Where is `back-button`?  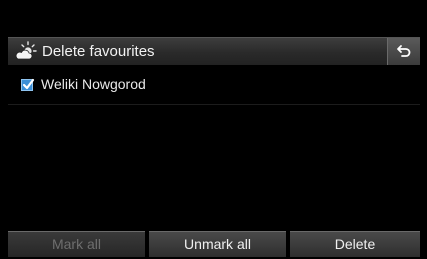
back-button is located at coordinates (403, 51).